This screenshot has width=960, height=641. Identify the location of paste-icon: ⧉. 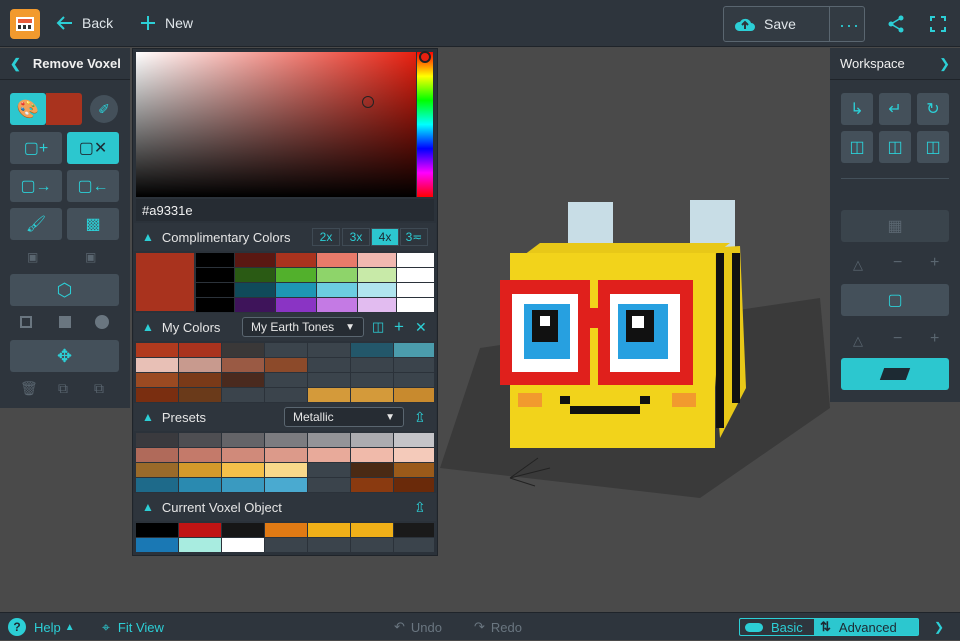
(99, 388).